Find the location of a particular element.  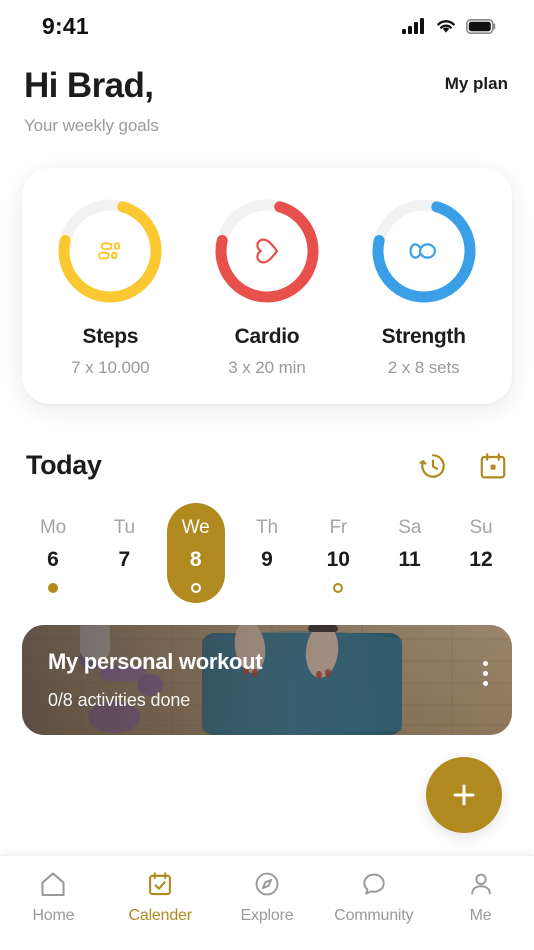

page-title: Hi Brad, is located at coordinates (89, 85).